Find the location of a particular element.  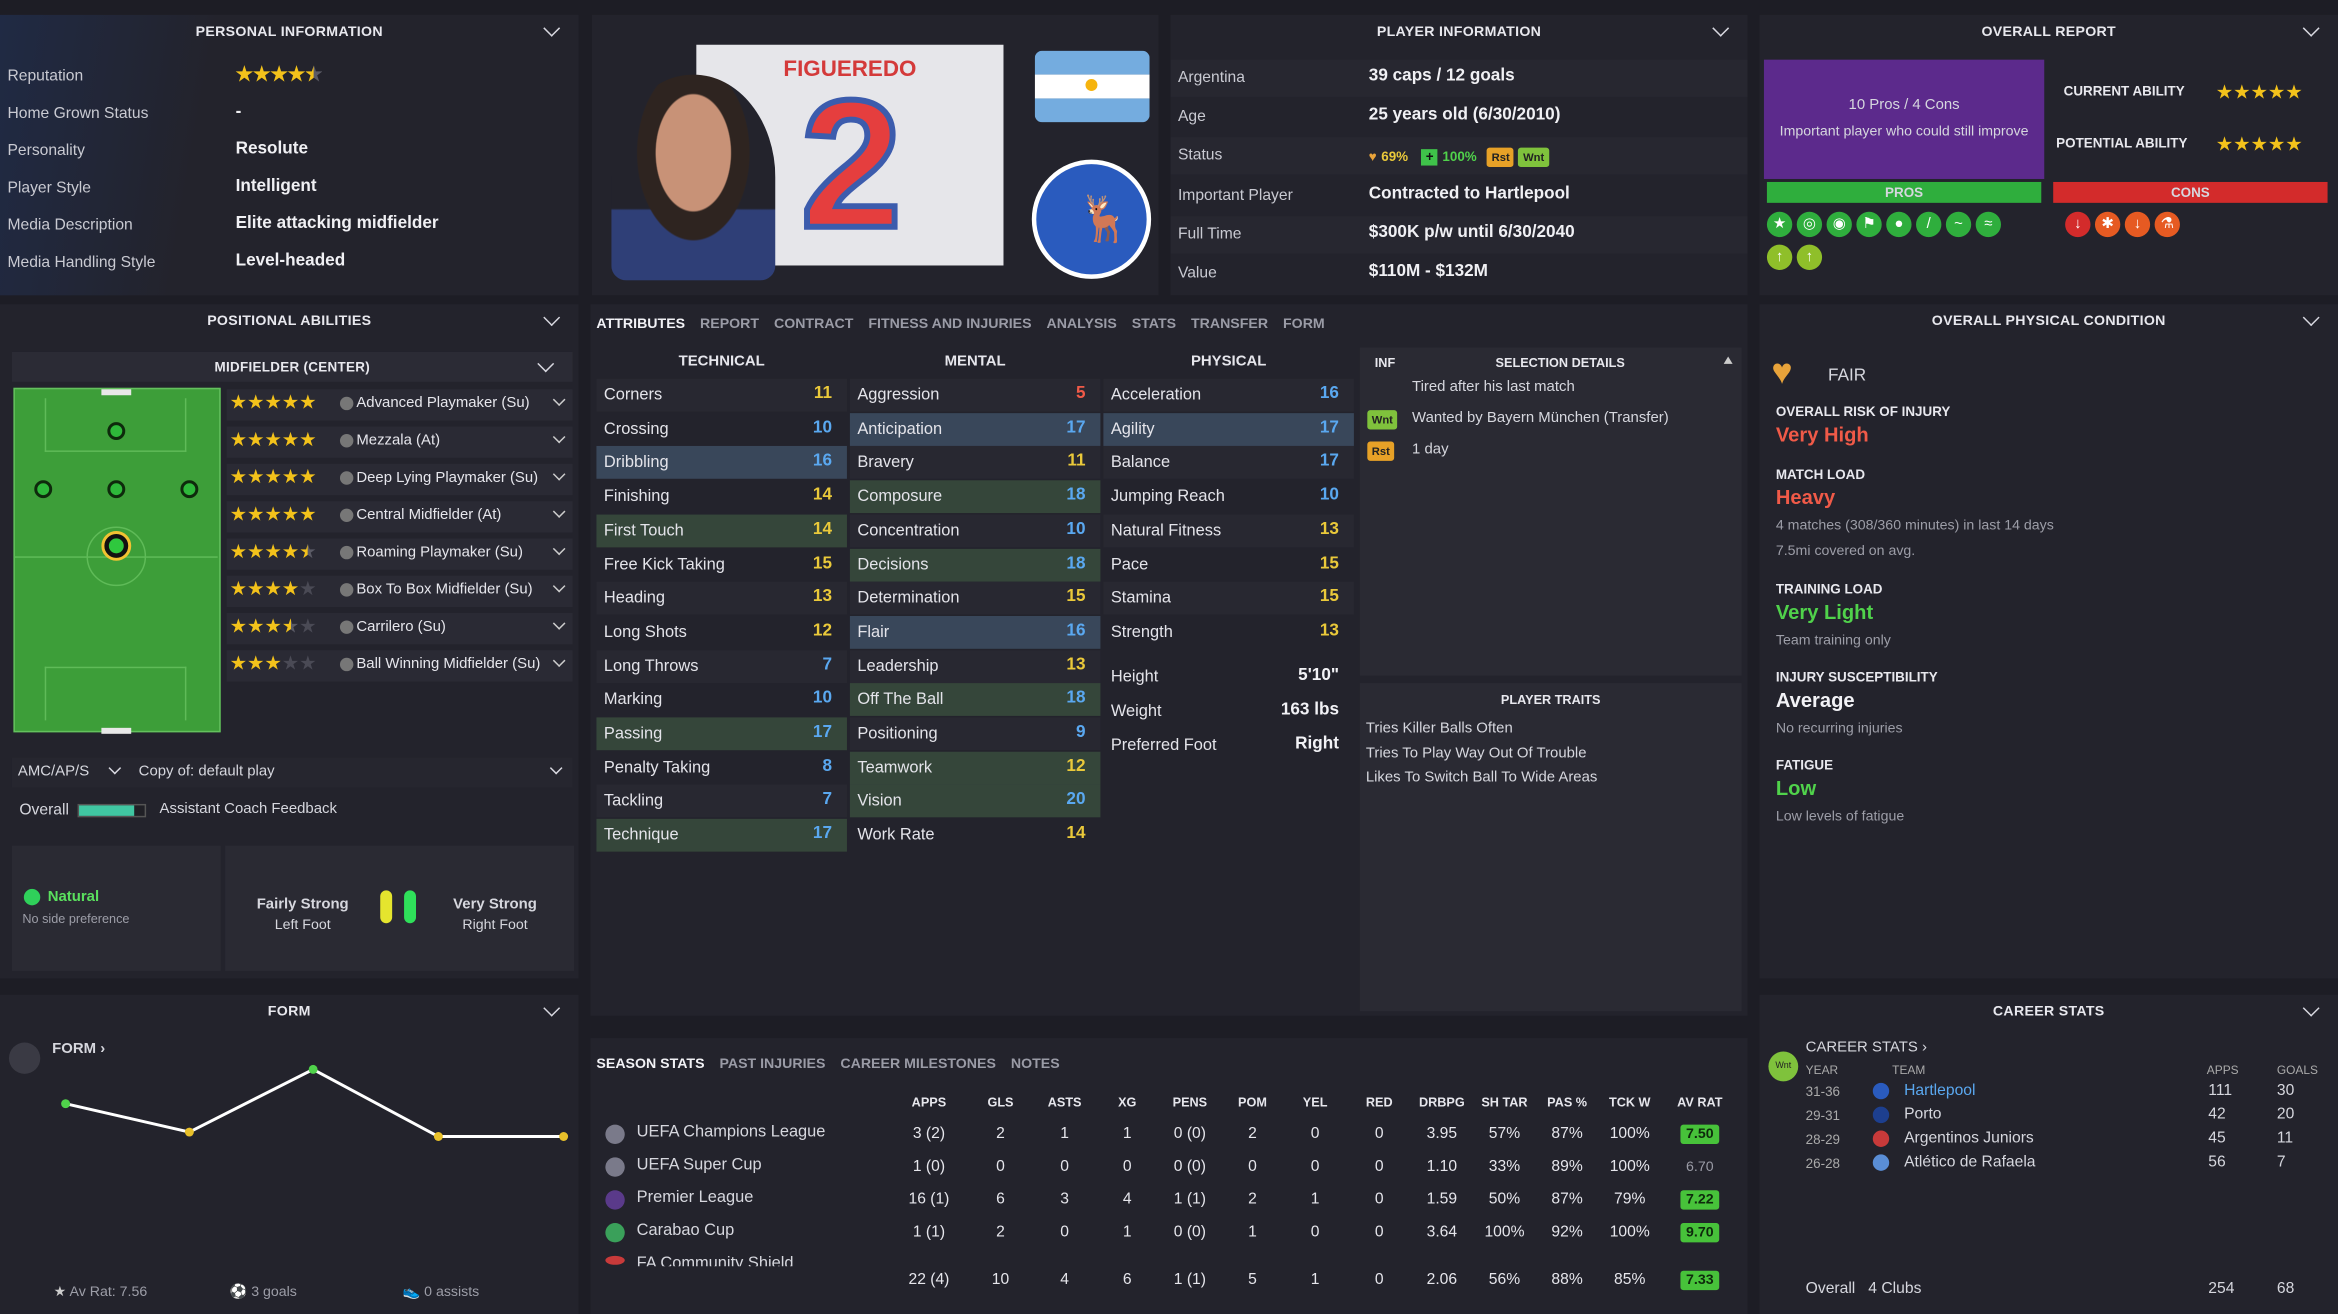

attribute-row: Heading 13 is located at coordinates (721, 598).